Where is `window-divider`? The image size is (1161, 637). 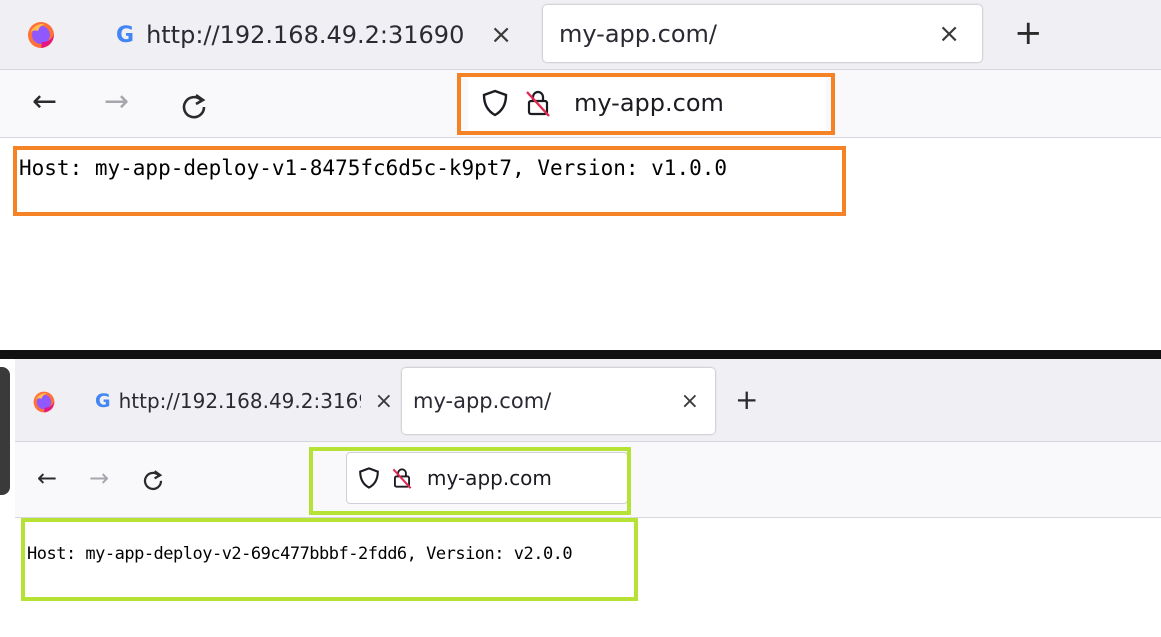 window-divider is located at coordinates (580, 354).